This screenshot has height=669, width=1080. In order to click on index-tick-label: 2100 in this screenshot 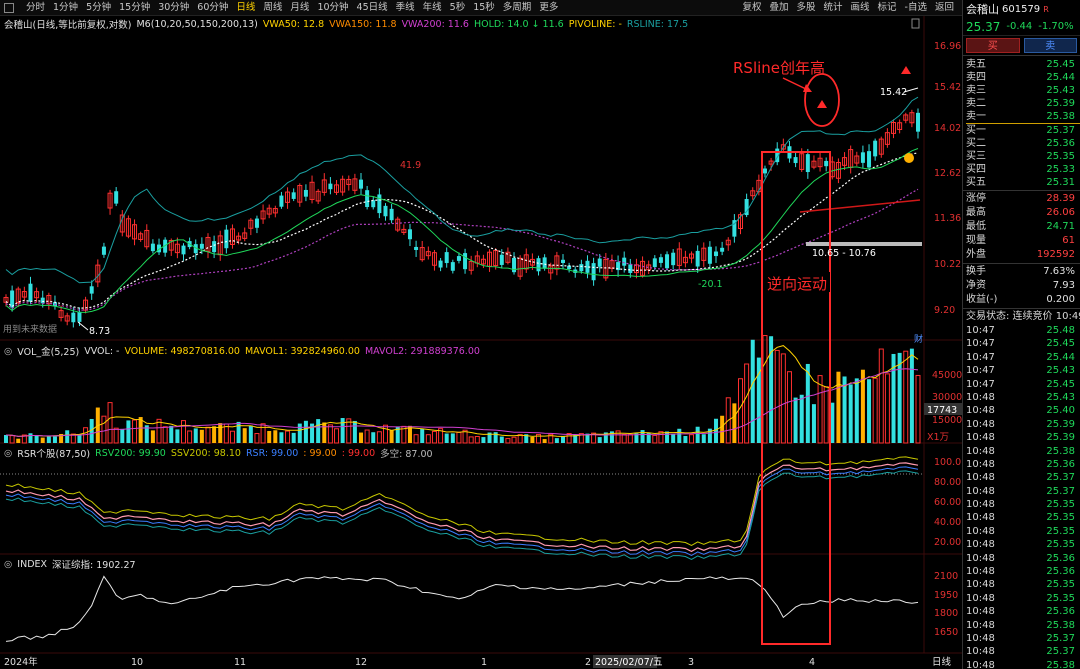, I will do `click(946, 576)`.